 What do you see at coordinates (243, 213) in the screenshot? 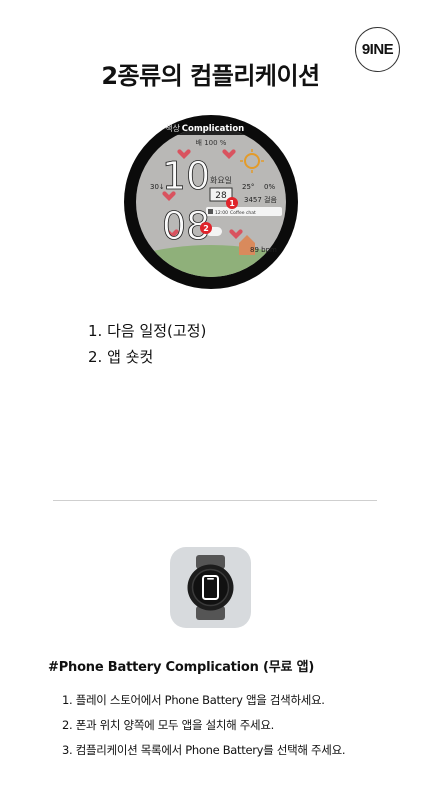
I see `watch-event-title: Coffee chat` at bounding box center [243, 213].